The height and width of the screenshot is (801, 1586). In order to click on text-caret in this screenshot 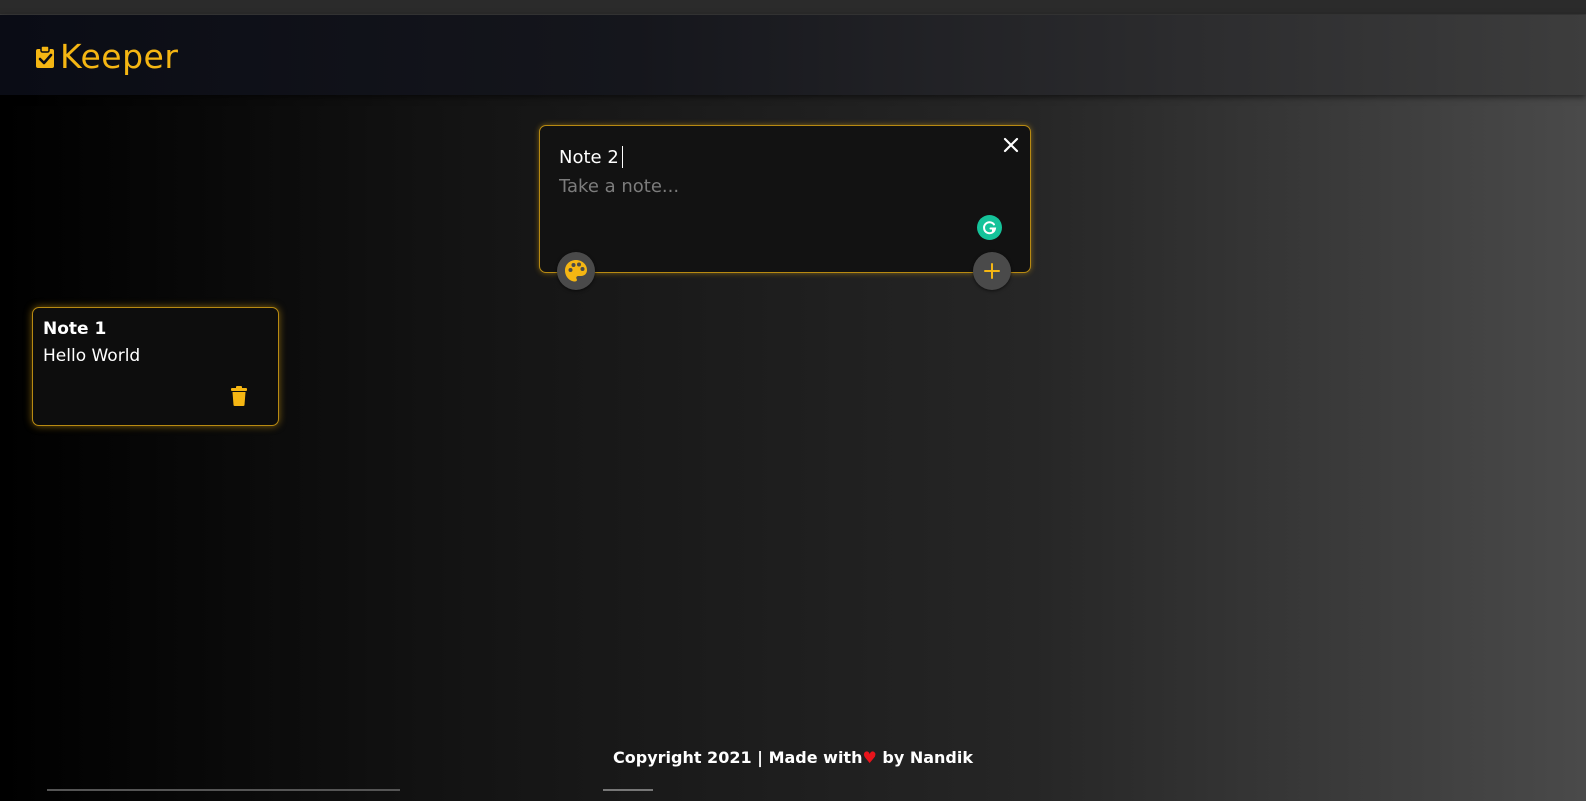, I will do `click(622, 157)`.